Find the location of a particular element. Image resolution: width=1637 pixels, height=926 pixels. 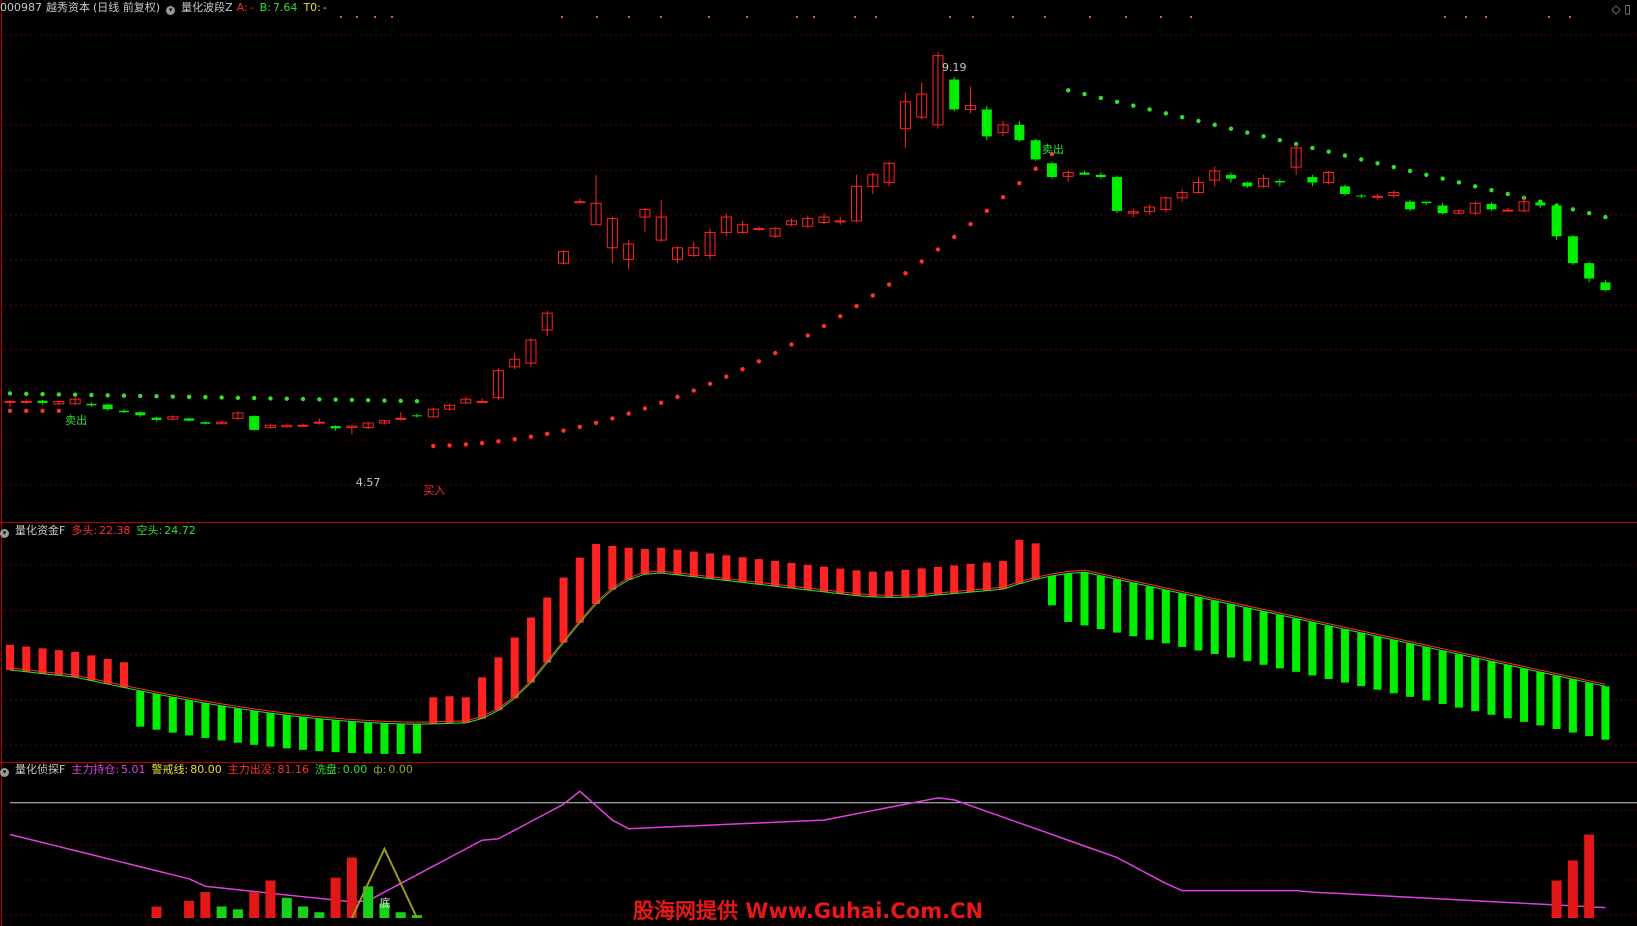

warn-value: 80.00 is located at coordinates (206, 769).